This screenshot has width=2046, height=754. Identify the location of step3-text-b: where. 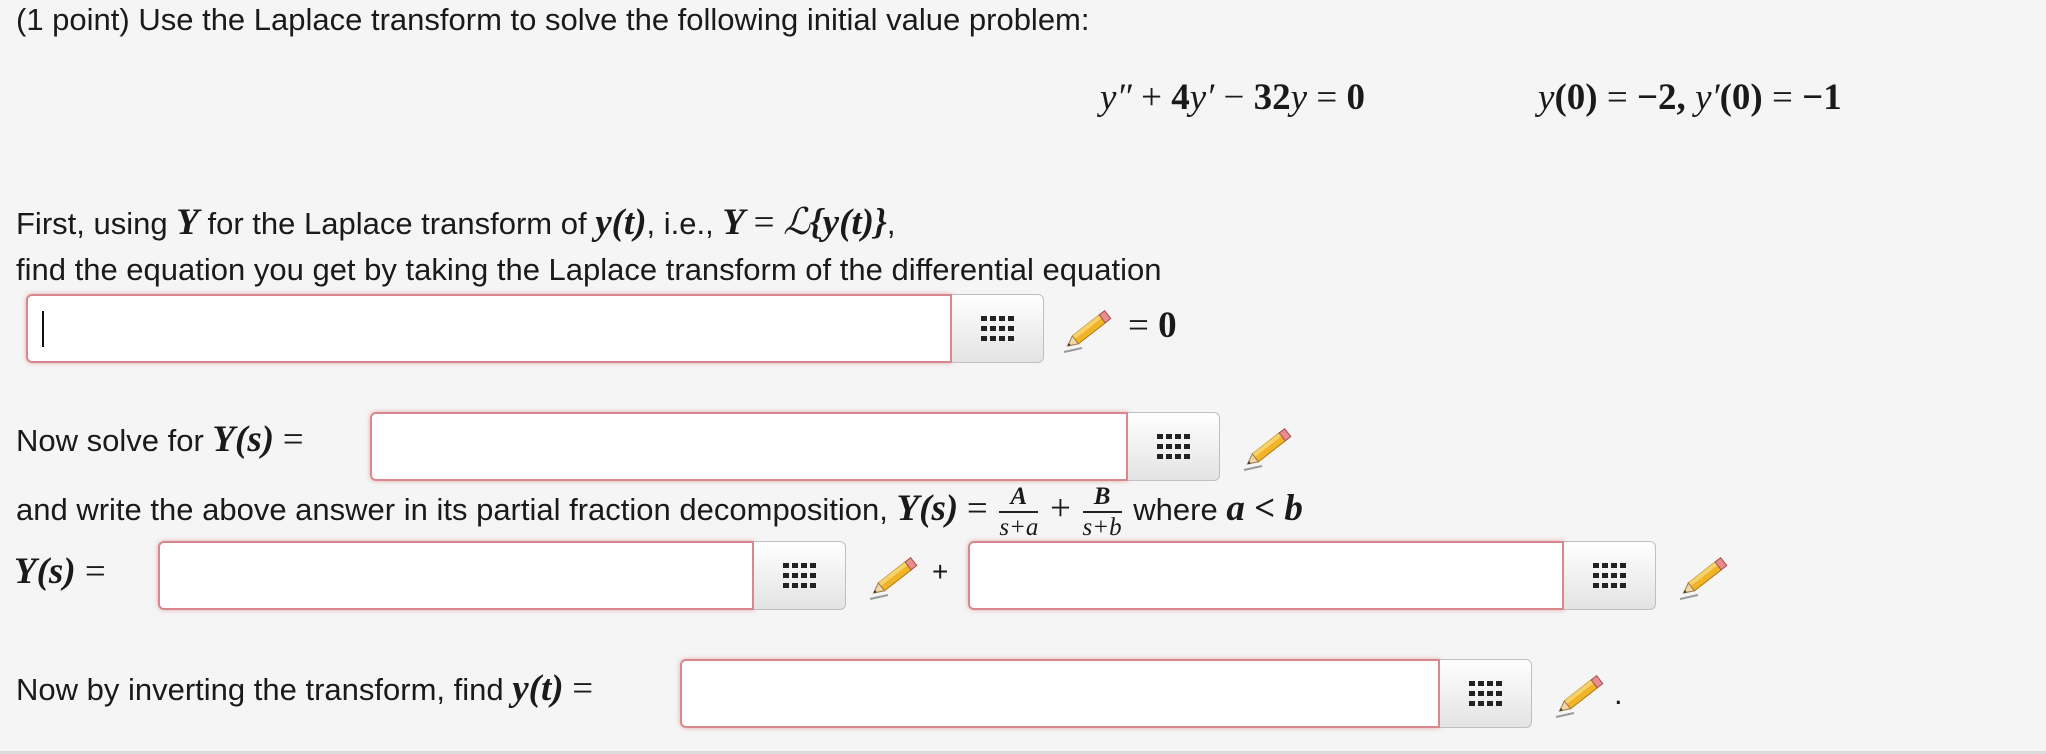
(1175, 510).